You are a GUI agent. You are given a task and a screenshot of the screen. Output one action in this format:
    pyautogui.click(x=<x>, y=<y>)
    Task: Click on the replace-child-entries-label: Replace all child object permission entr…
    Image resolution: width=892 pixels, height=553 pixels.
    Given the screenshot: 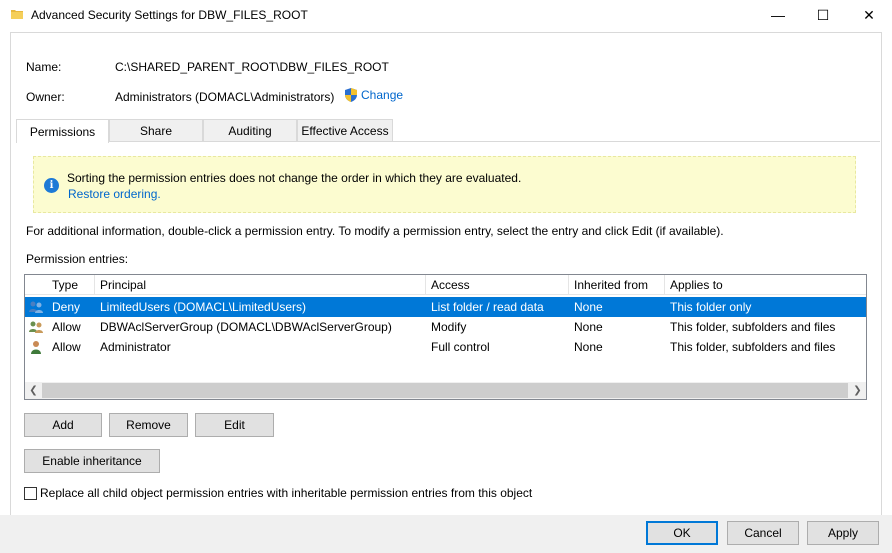 What is the action you would take?
    pyautogui.click(x=286, y=493)
    